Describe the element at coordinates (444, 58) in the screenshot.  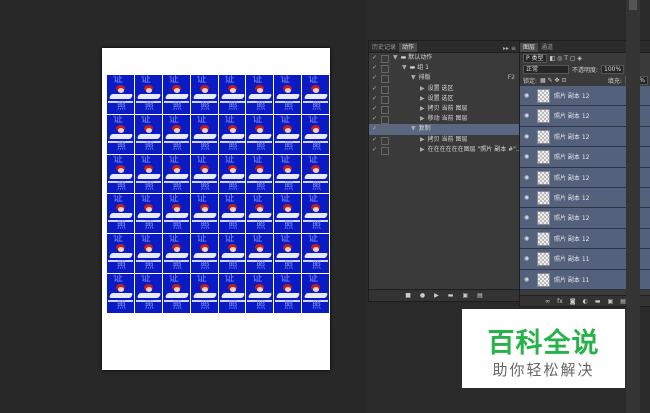
I see `action-row: ✓ ▼ ▬ 默认动作` at that location.